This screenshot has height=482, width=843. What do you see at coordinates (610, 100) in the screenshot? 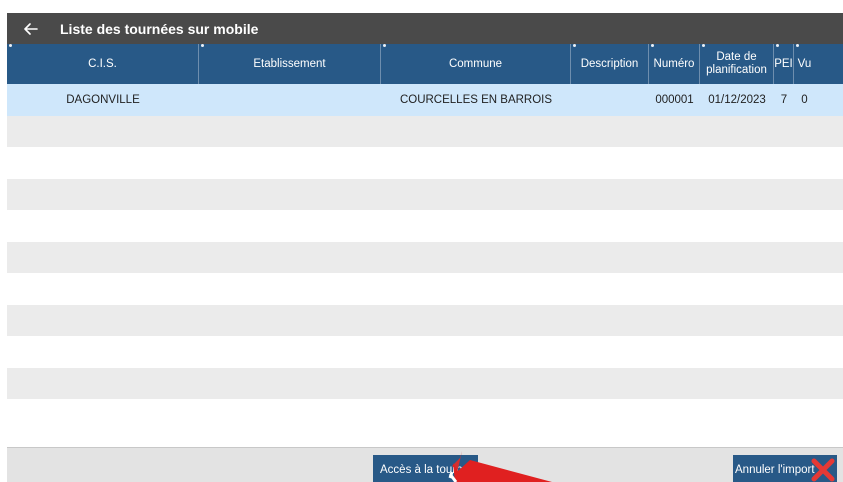
I see `cell-description` at bounding box center [610, 100].